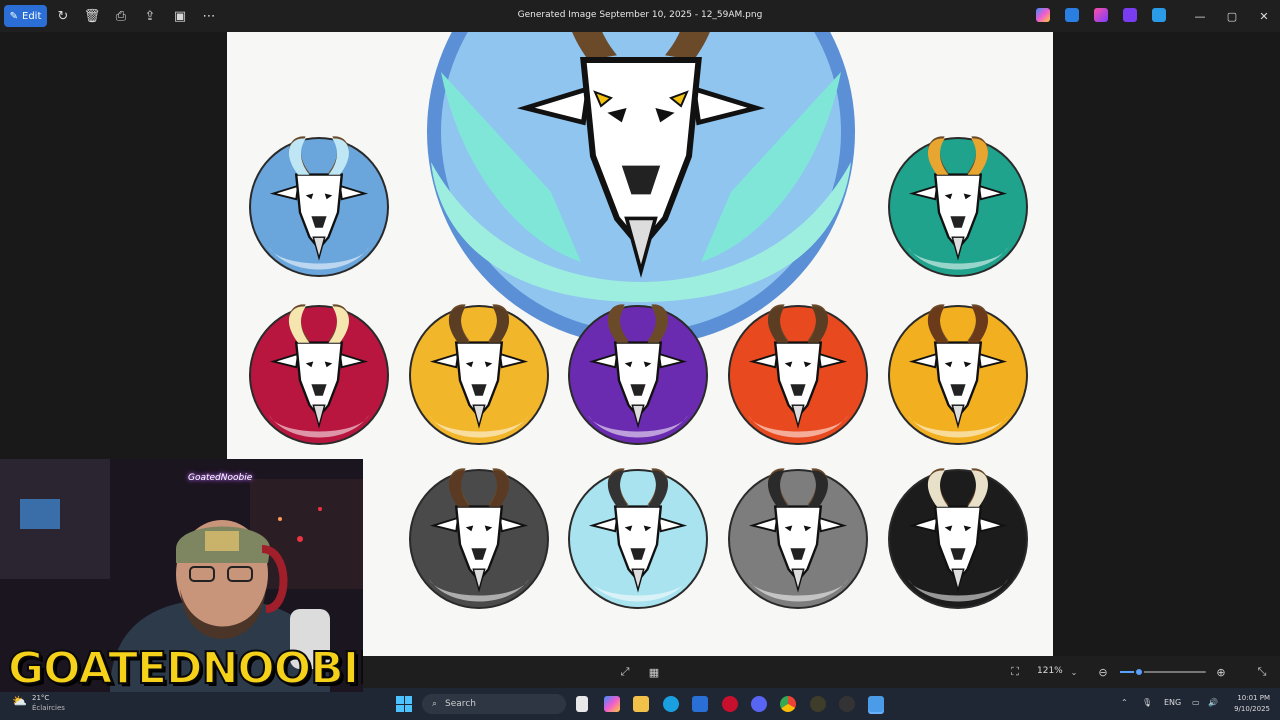  I want to click on goat-badge-cyber, so click(798, 538).